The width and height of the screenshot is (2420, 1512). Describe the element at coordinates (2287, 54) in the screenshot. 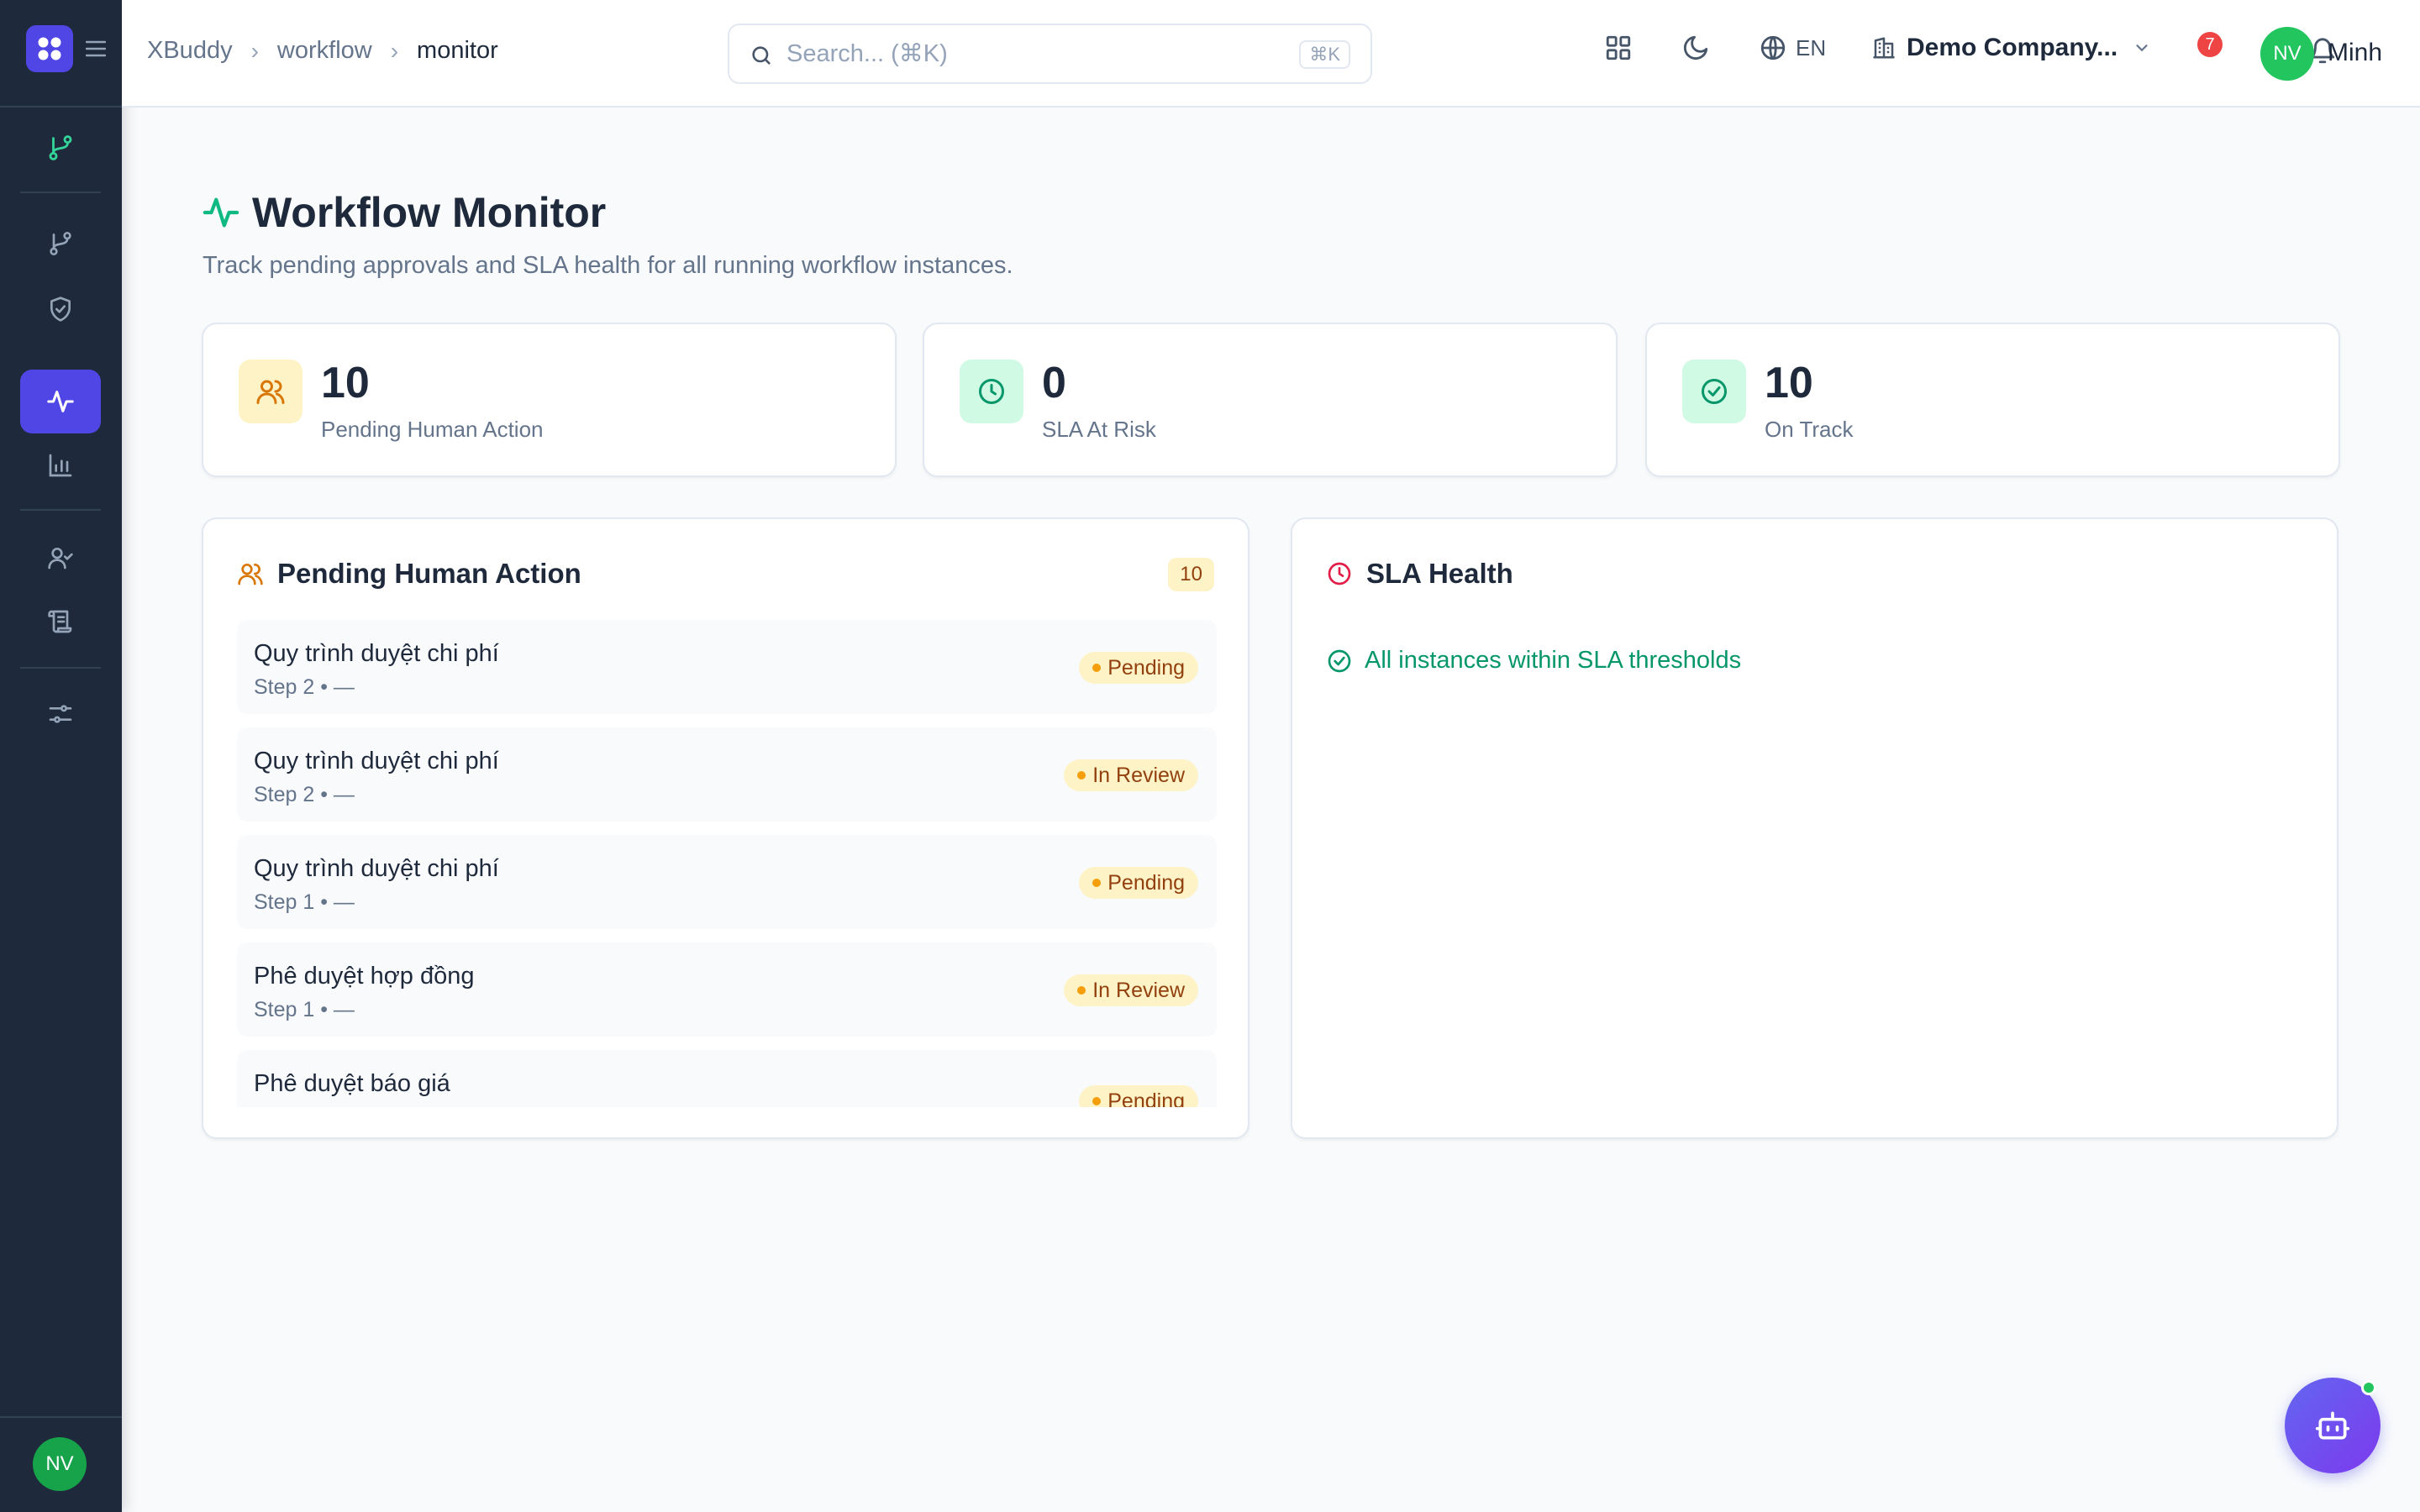

I see `user-avatar: NV` at that location.